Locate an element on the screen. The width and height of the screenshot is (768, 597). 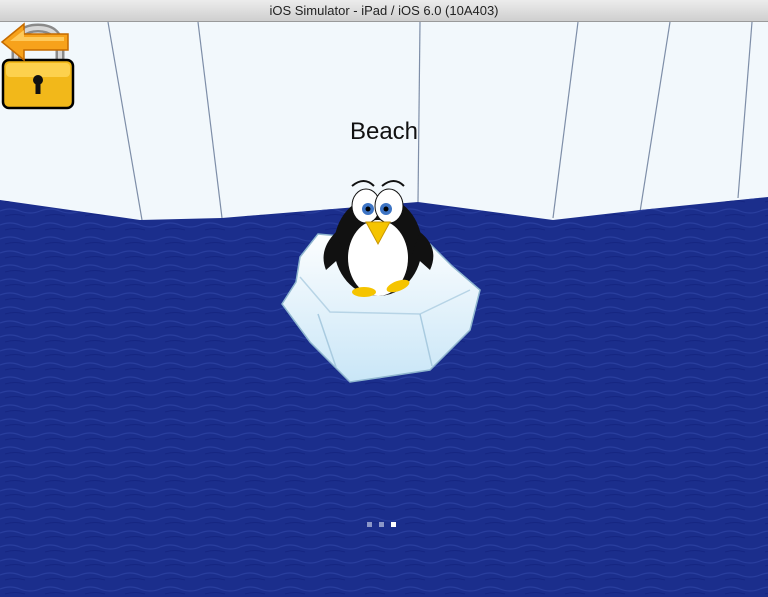
page-indicator is located at coordinates (381, 524).